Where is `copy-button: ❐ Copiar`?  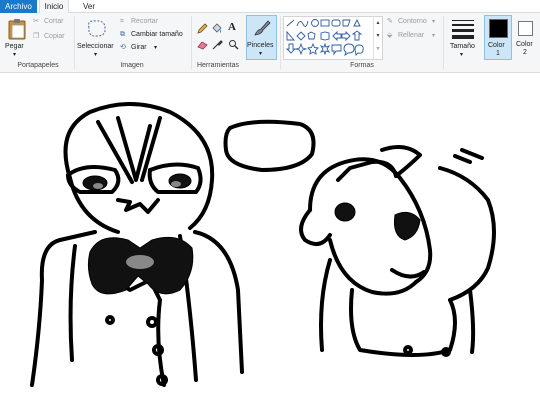 copy-button: ❐ Copiar is located at coordinates (52, 37).